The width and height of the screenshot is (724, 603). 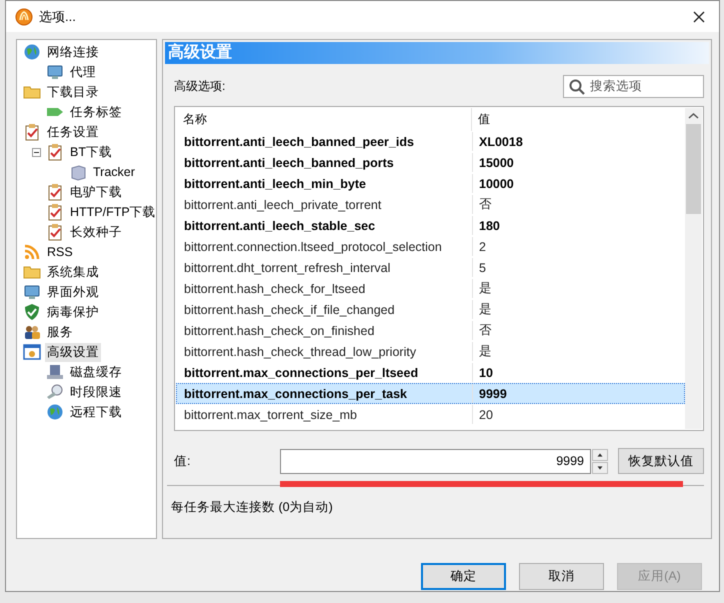 What do you see at coordinates (324, 119) in the screenshot?
I see `column-header: 名称` at bounding box center [324, 119].